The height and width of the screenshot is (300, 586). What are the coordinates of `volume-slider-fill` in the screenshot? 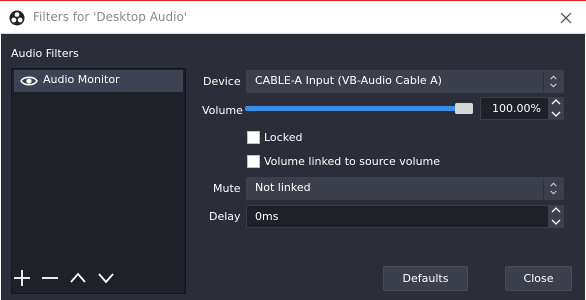 It's located at (359, 108).